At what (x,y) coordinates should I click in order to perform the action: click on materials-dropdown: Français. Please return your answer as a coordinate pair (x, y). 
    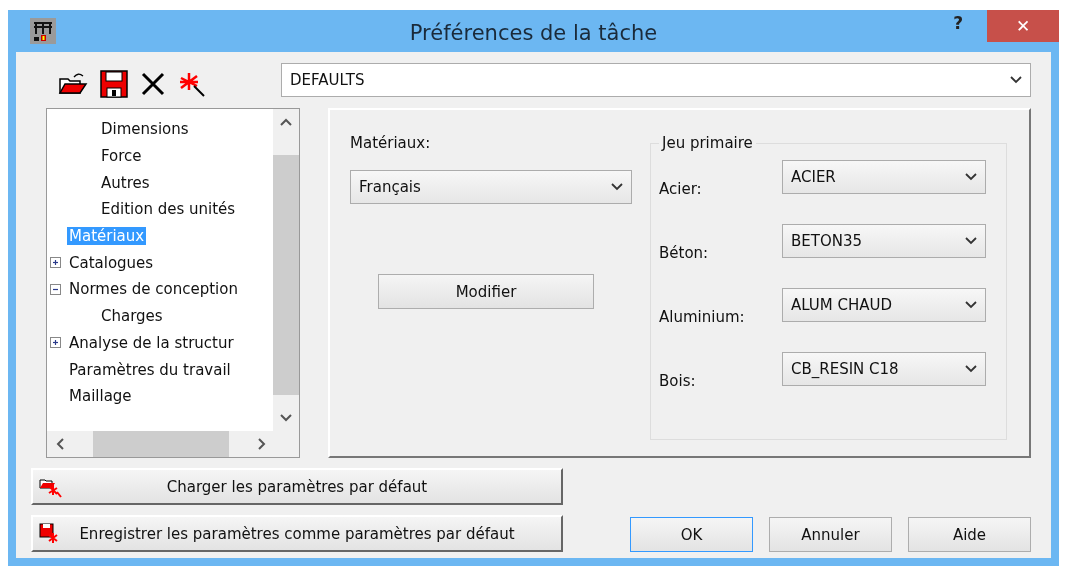
    Looking at the image, I should click on (491, 187).